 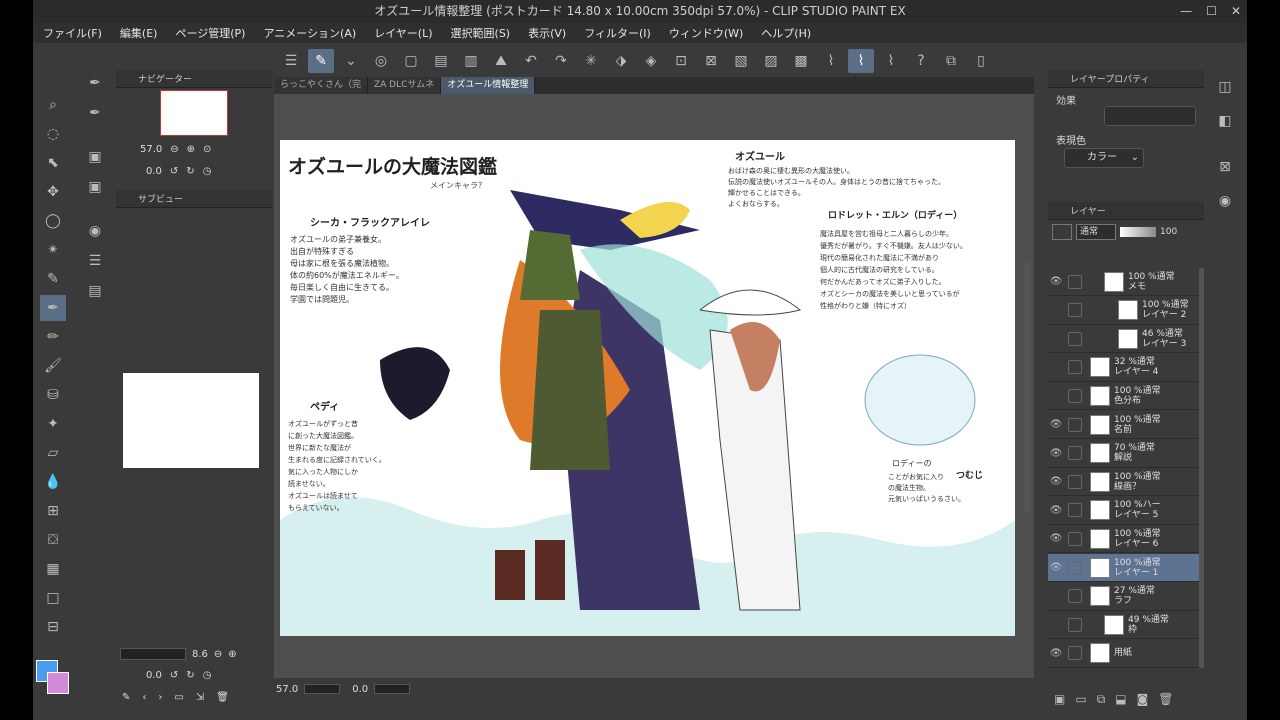 I want to click on layer-property-icon: ◫, so click(x=1225, y=87).